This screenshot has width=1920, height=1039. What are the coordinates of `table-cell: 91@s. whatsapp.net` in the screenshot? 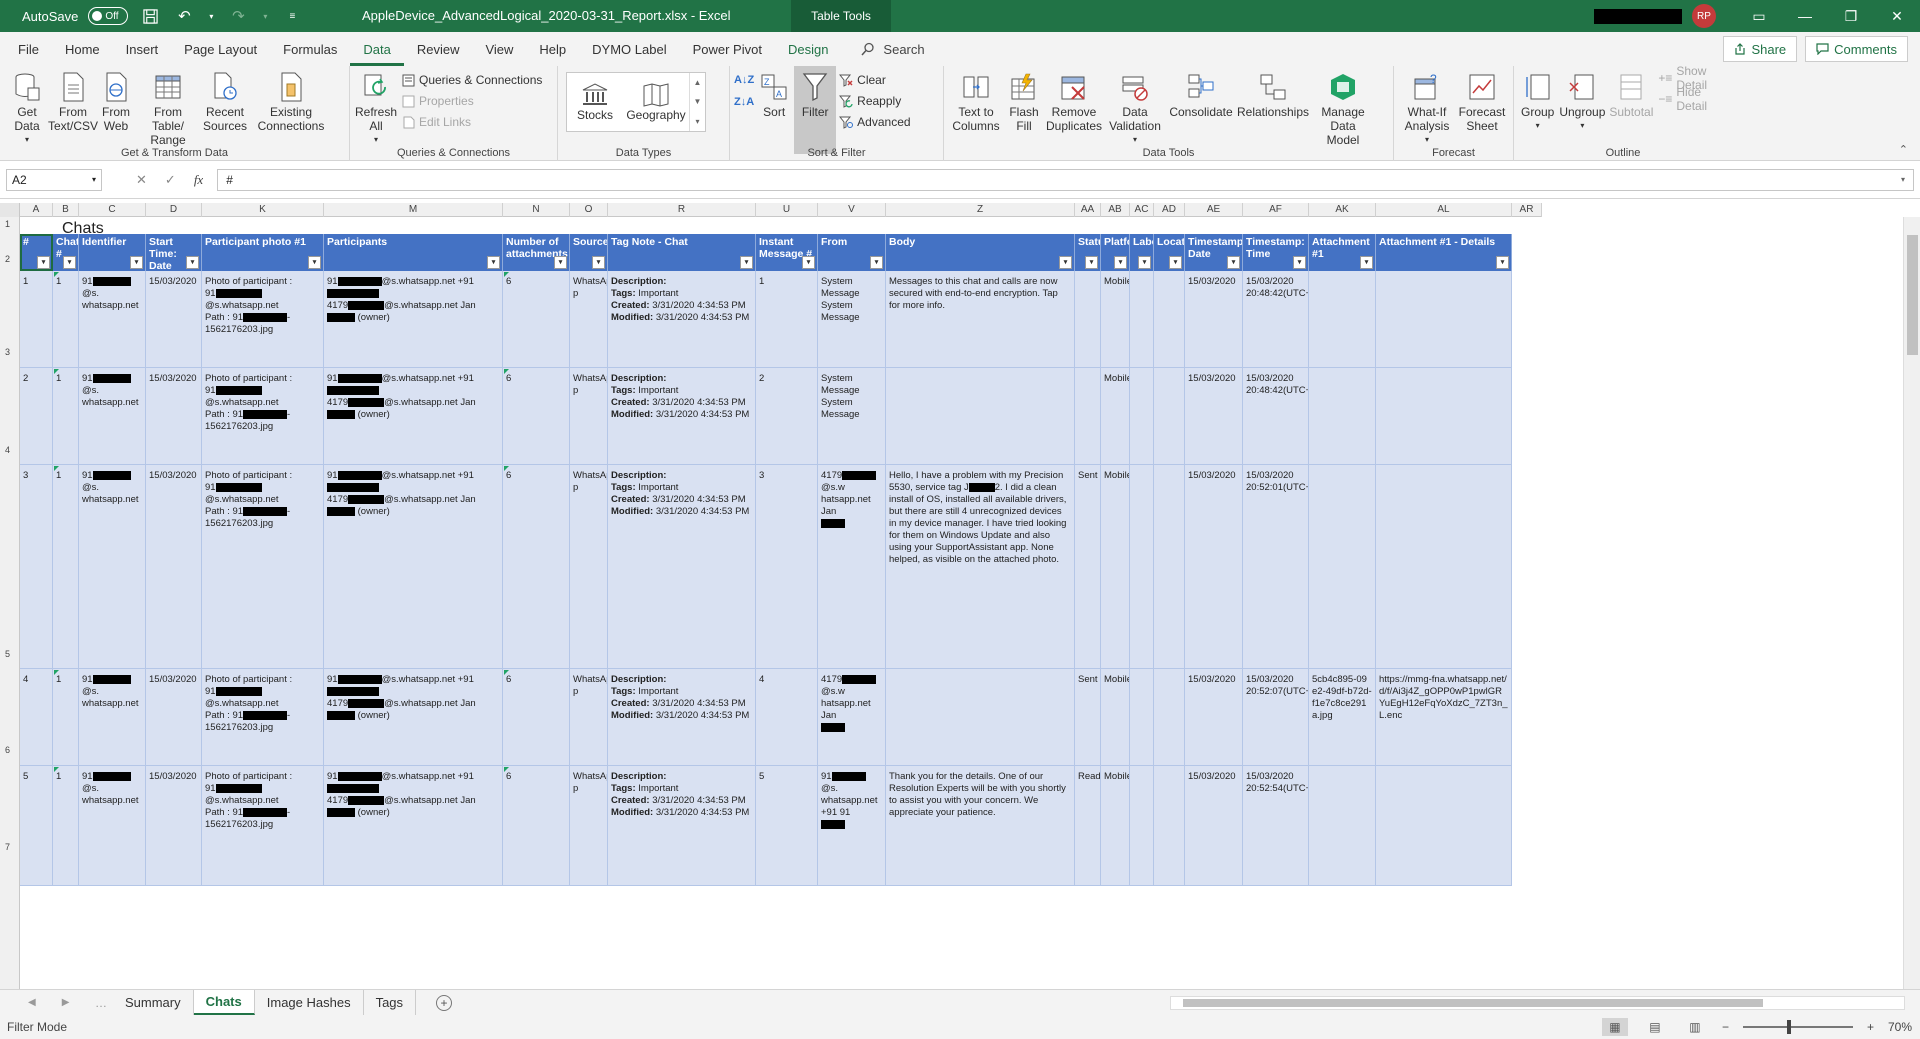 It's located at (112, 717).